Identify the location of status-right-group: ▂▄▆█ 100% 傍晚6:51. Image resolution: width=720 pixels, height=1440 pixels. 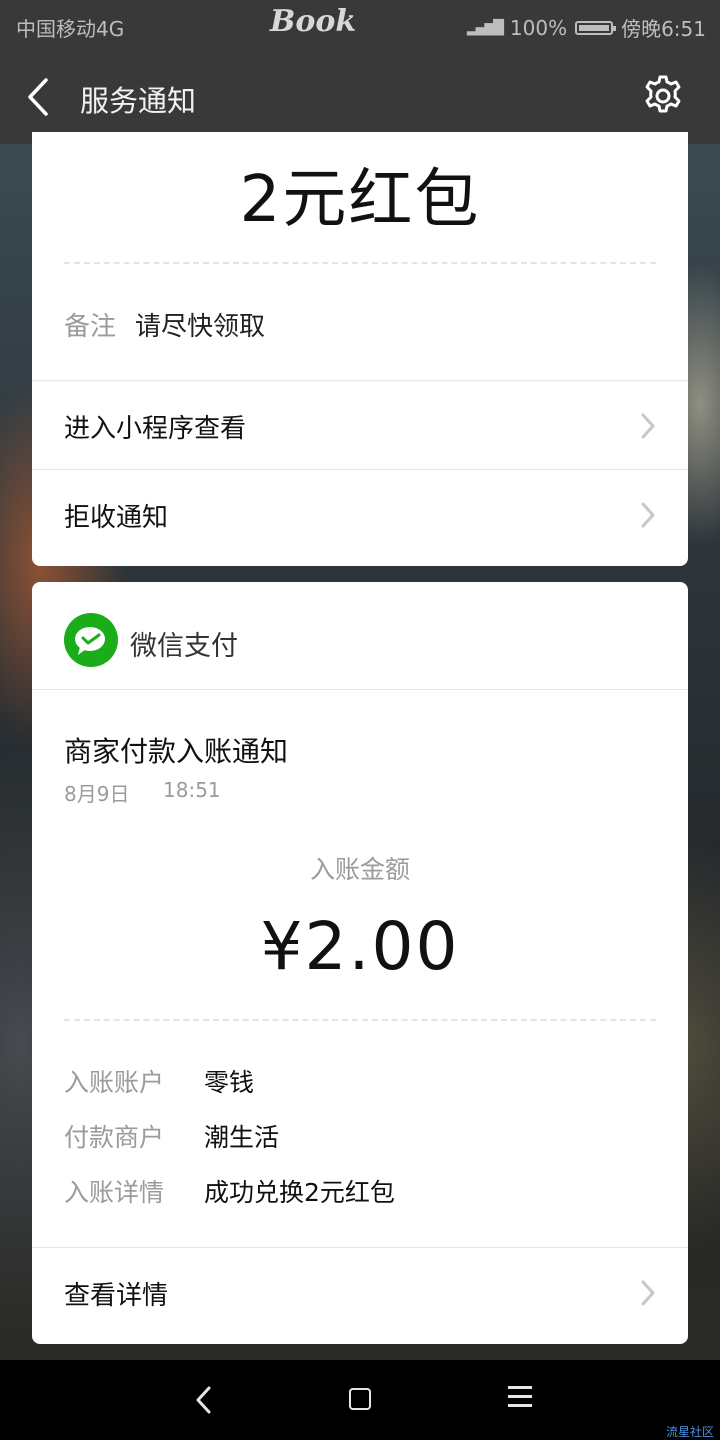
(586, 27).